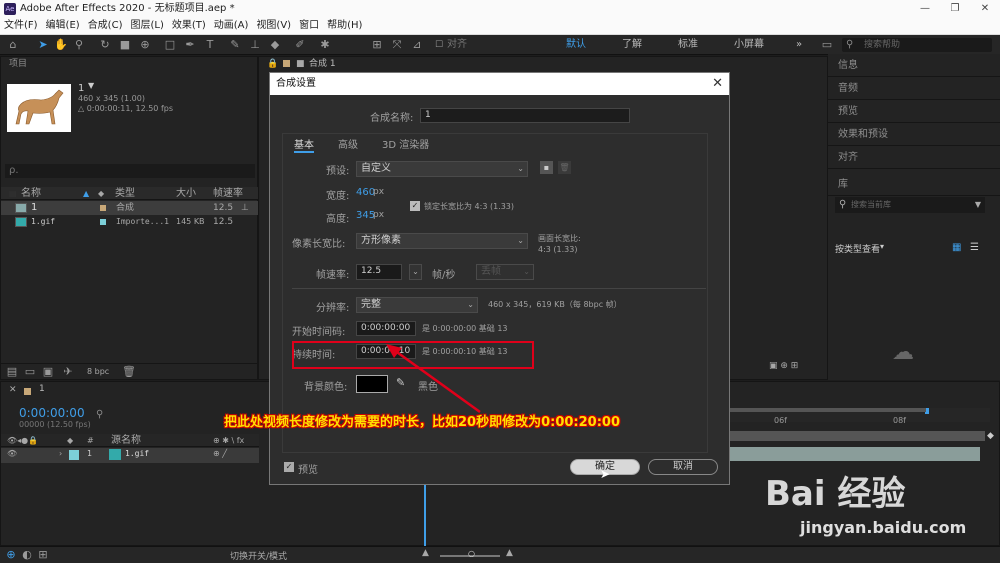  What do you see at coordinates (688, 45) in the screenshot?
I see `workspace-standard: 标准` at bounding box center [688, 45].